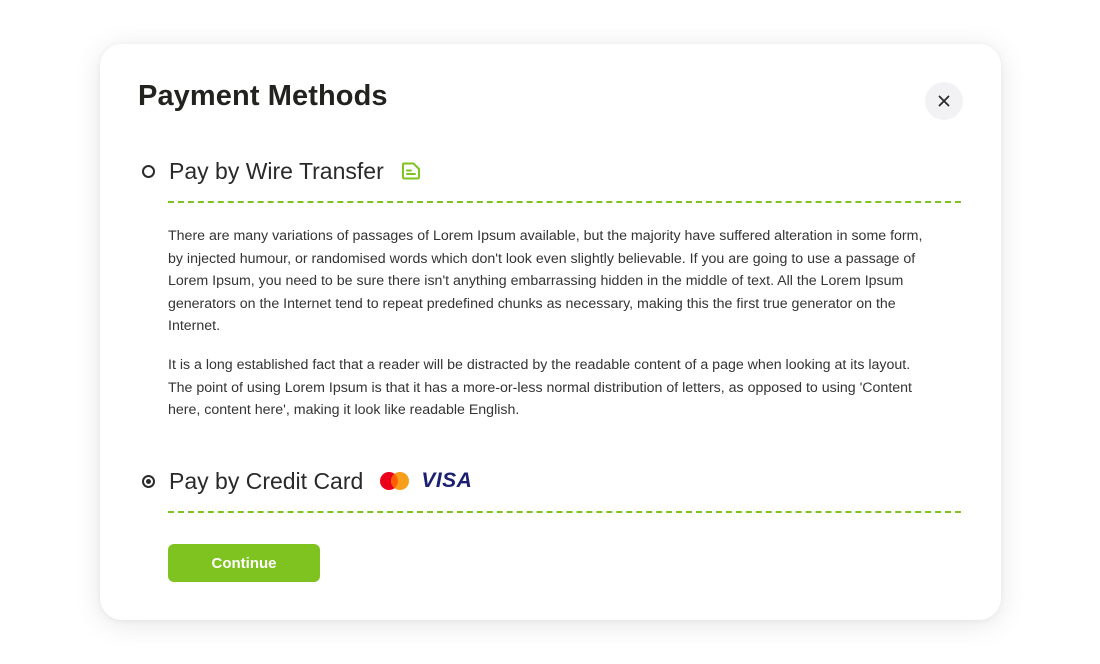 This screenshot has height=664, width=1100. Describe the element at coordinates (266, 481) in the screenshot. I see `credit-card-label: Pay by Credit Card` at that location.